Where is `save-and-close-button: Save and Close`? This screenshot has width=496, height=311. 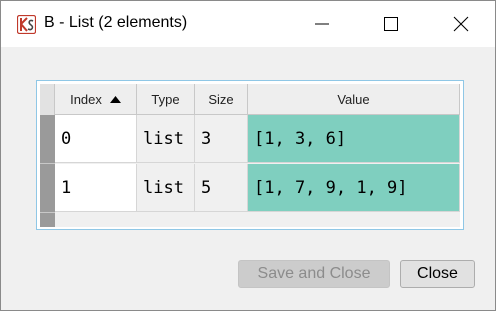 save-and-close-button: Save and Close is located at coordinates (314, 274).